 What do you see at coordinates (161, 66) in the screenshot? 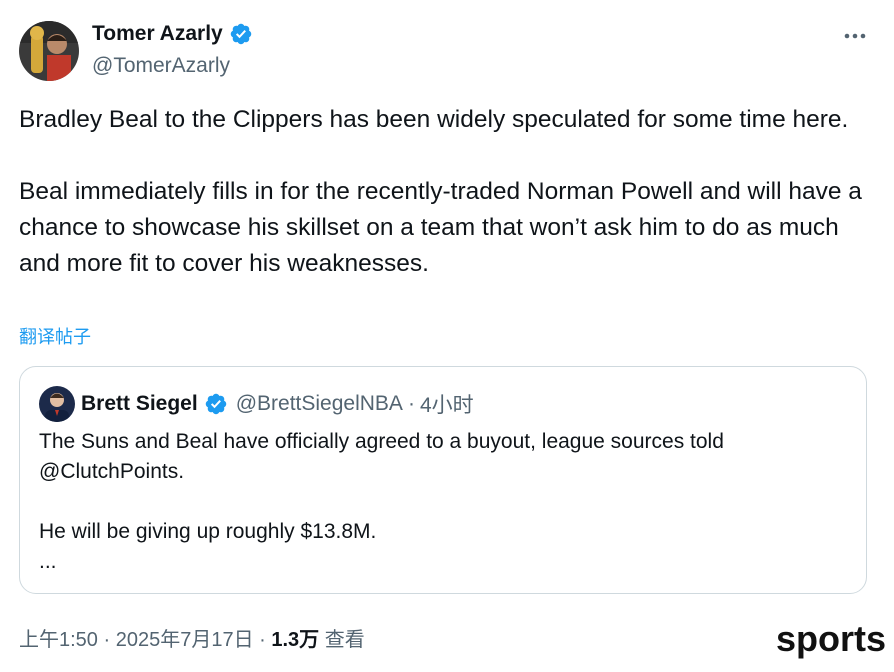
I see `author-handle: @TomerAzarly` at bounding box center [161, 66].